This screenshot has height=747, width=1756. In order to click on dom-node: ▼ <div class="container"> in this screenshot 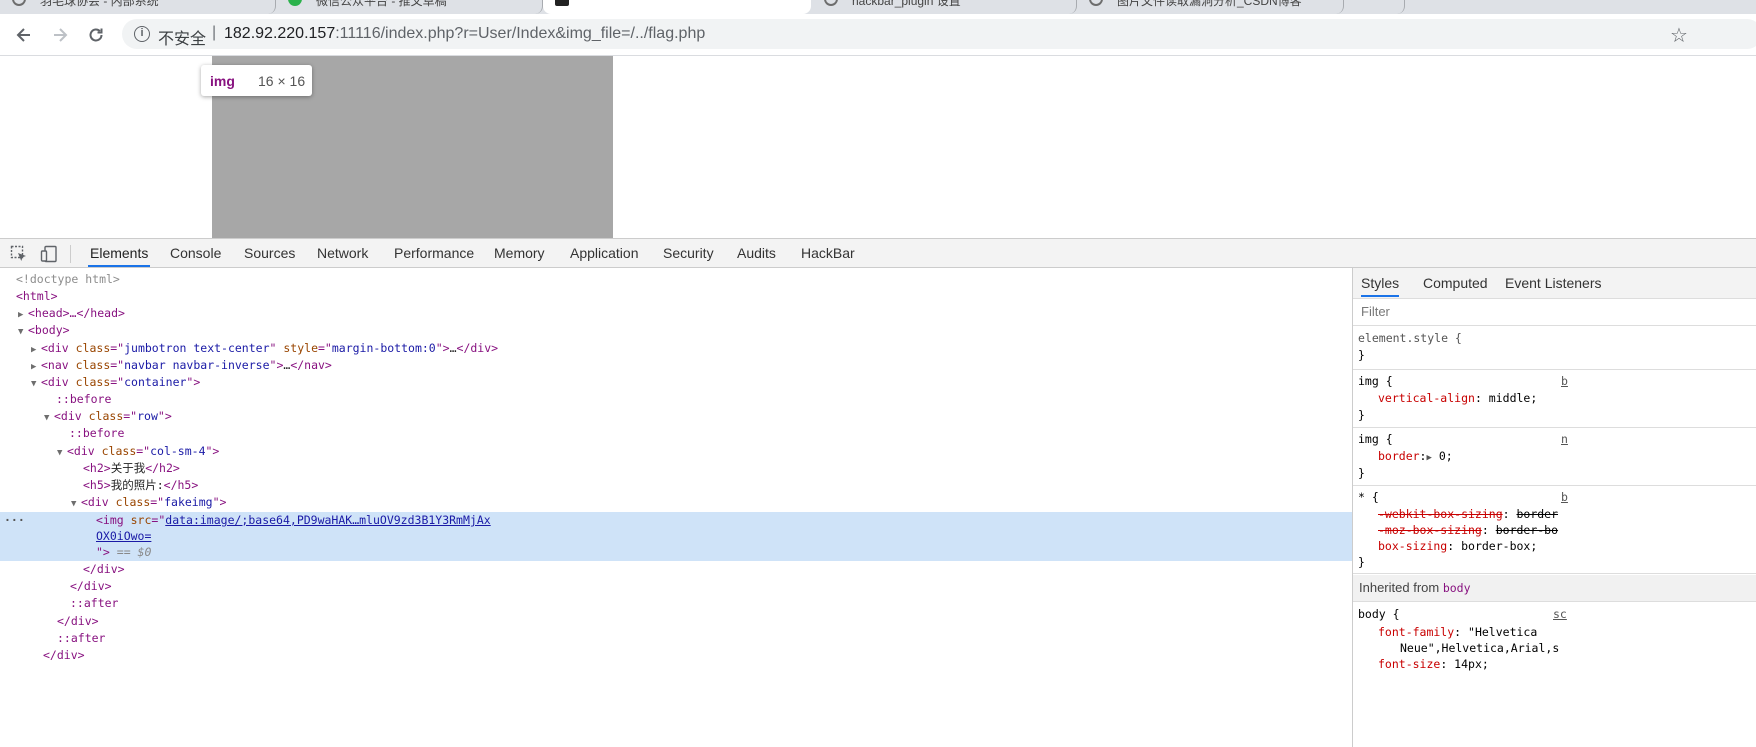, I will do `click(676, 382)`.